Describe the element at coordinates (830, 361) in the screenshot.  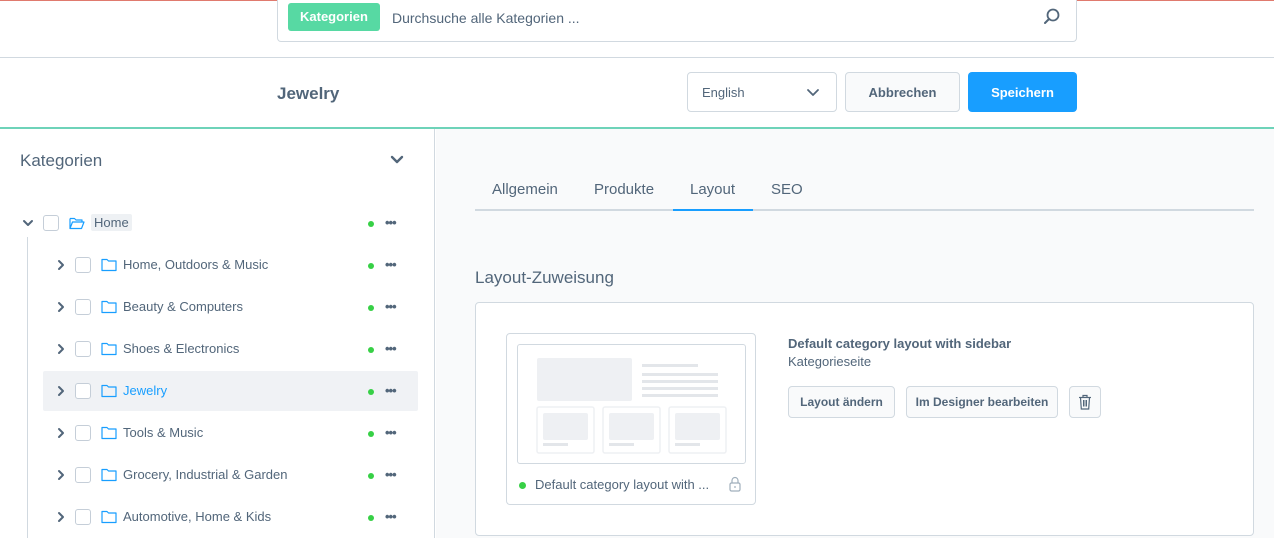
I see `layout-type: Kategorieseite` at that location.